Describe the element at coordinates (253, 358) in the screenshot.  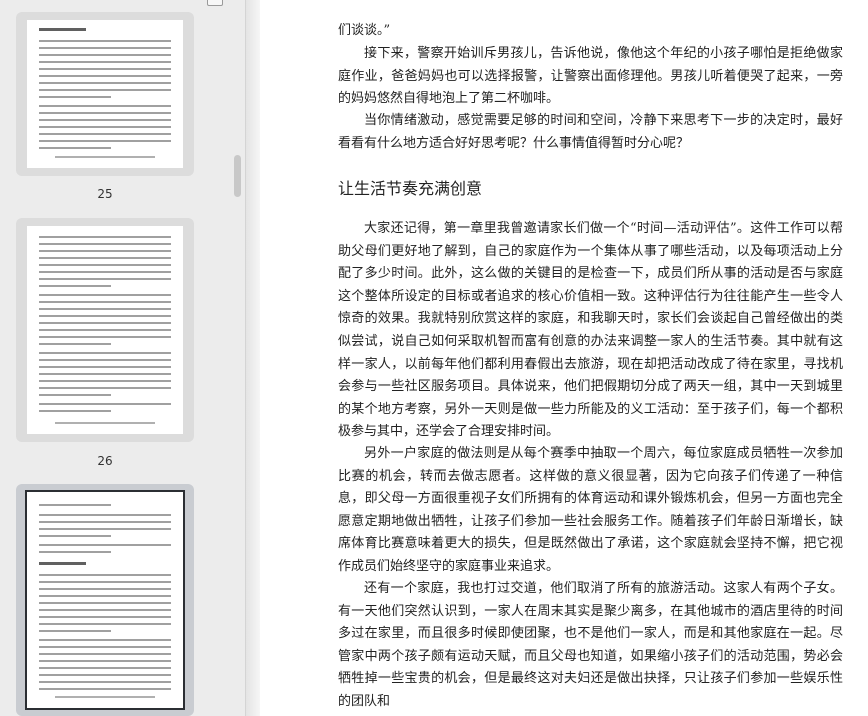
I see `page-gutter` at that location.